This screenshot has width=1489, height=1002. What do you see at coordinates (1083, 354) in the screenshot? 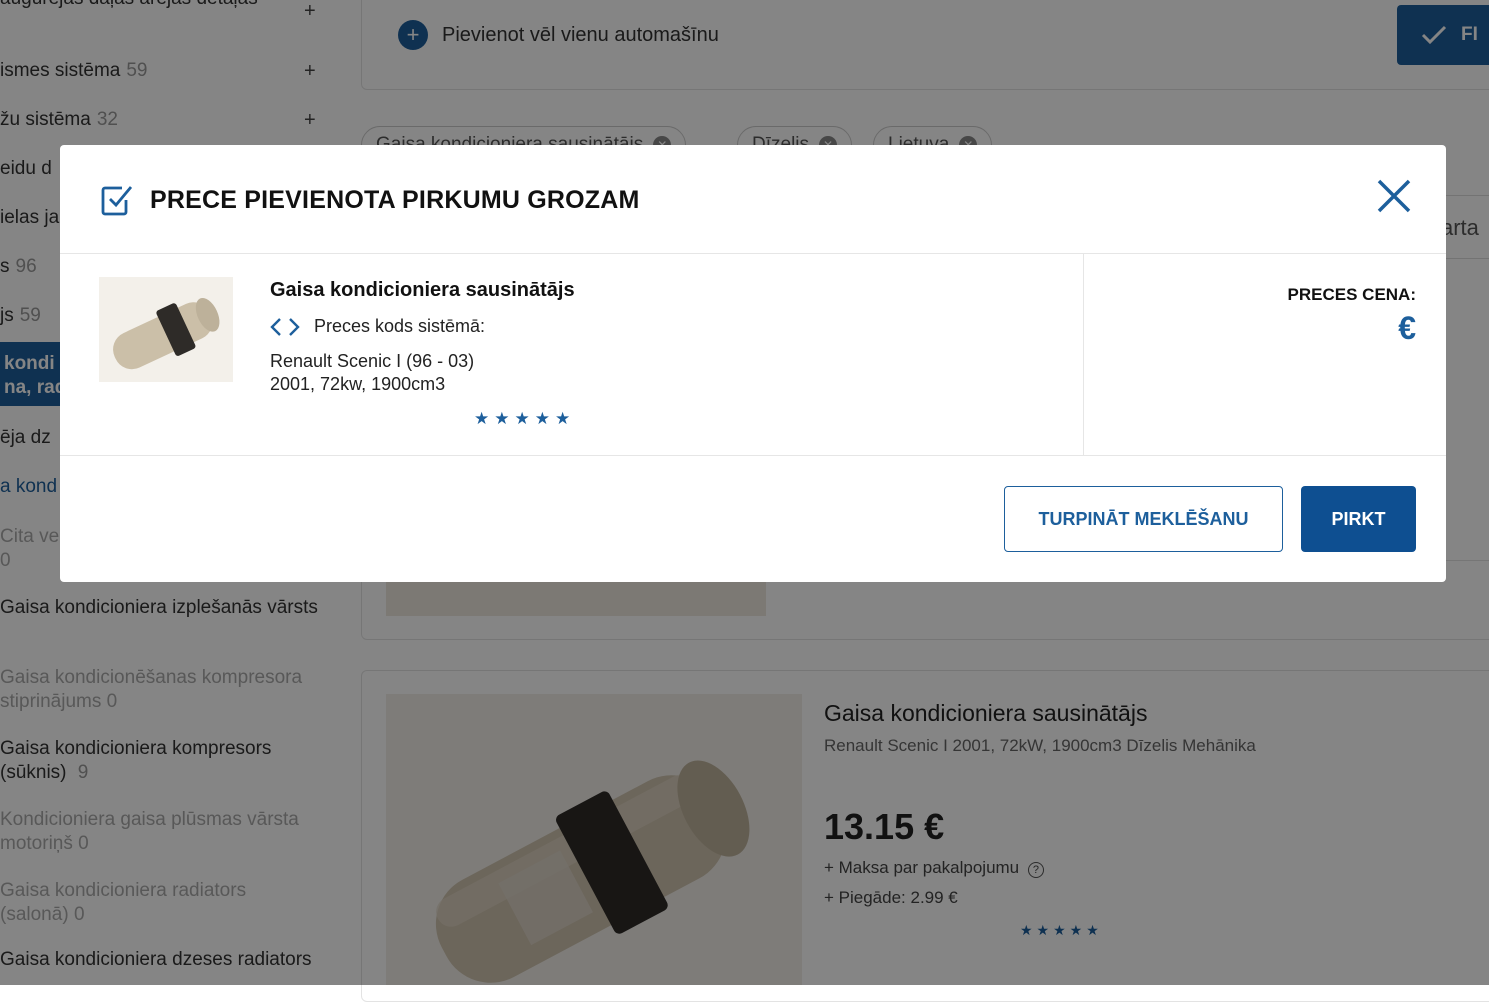
I see `divider` at bounding box center [1083, 354].